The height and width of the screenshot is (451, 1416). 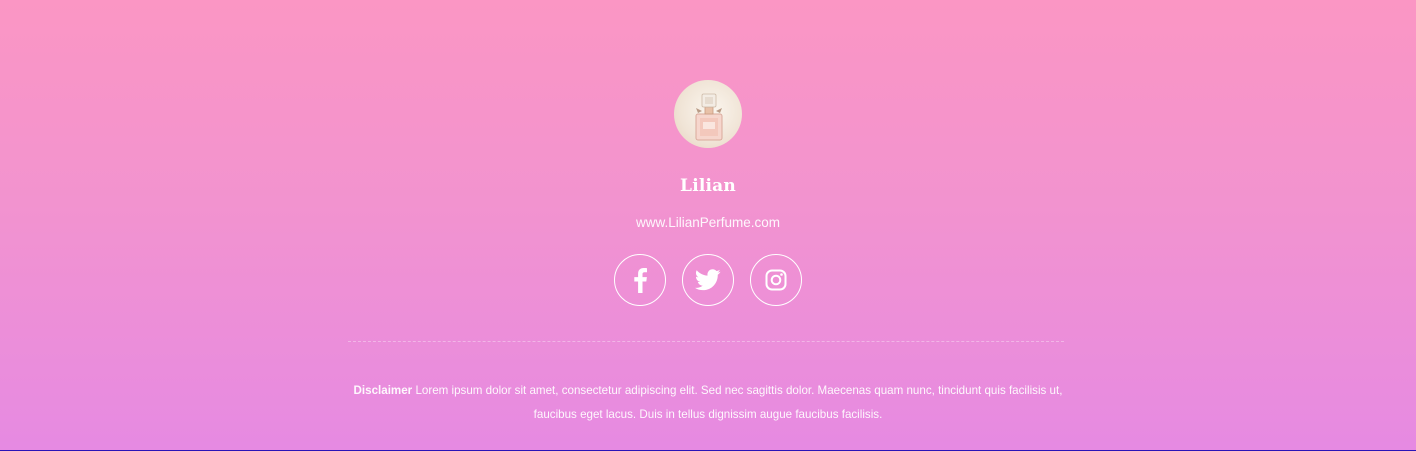 I want to click on instagram-icon, so click(x=776, y=280).